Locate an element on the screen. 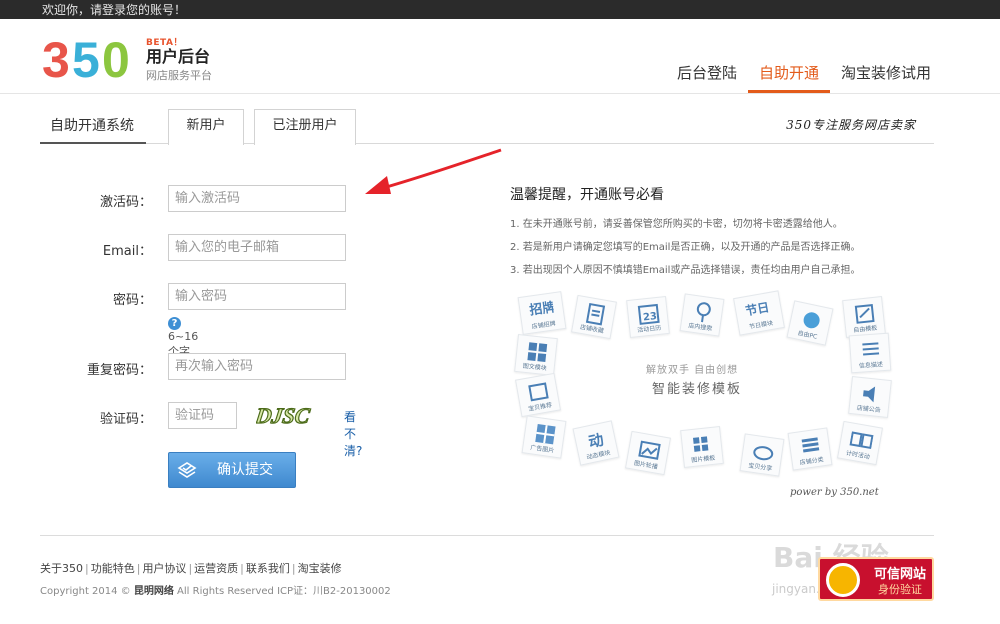 The image size is (1000, 624). captcha-image: DJSC is located at coordinates (285, 415).